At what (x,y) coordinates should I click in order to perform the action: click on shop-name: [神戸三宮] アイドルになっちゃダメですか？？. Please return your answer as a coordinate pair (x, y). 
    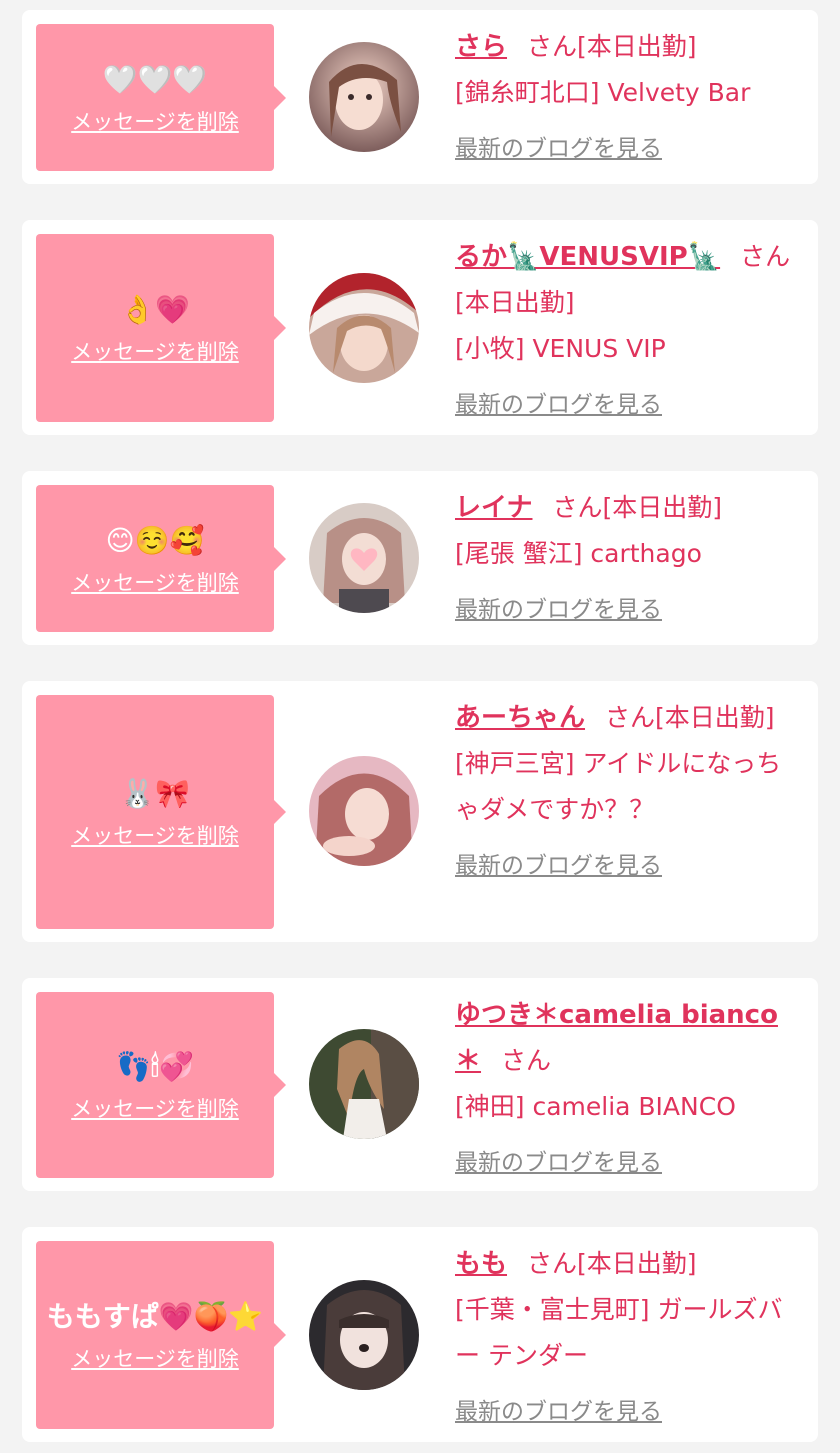
    Looking at the image, I should click on (618, 786).